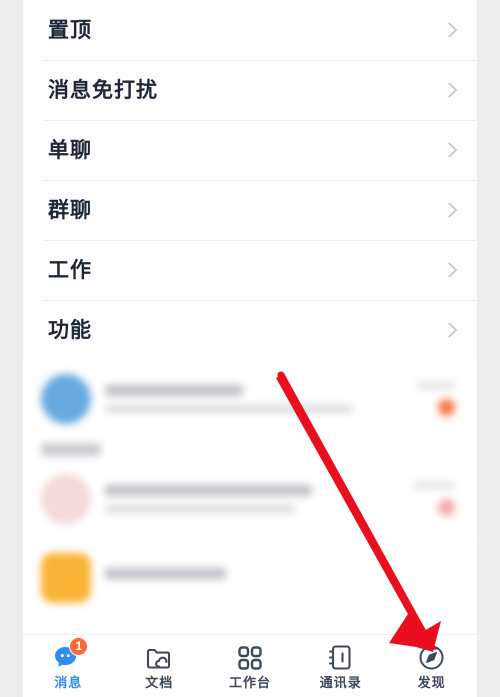 The height and width of the screenshot is (697, 500). What do you see at coordinates (159, 682) in the screenshot?
I see `tab-label: 文档` at bounding box center [159, 682].